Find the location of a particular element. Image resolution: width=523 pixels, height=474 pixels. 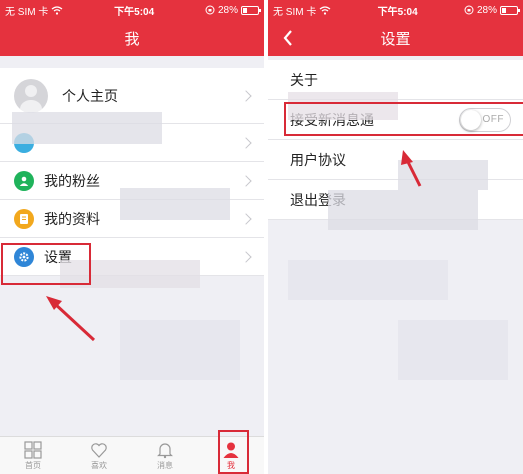

tab-label: 喜欢 is located at coordinates (99, 465).